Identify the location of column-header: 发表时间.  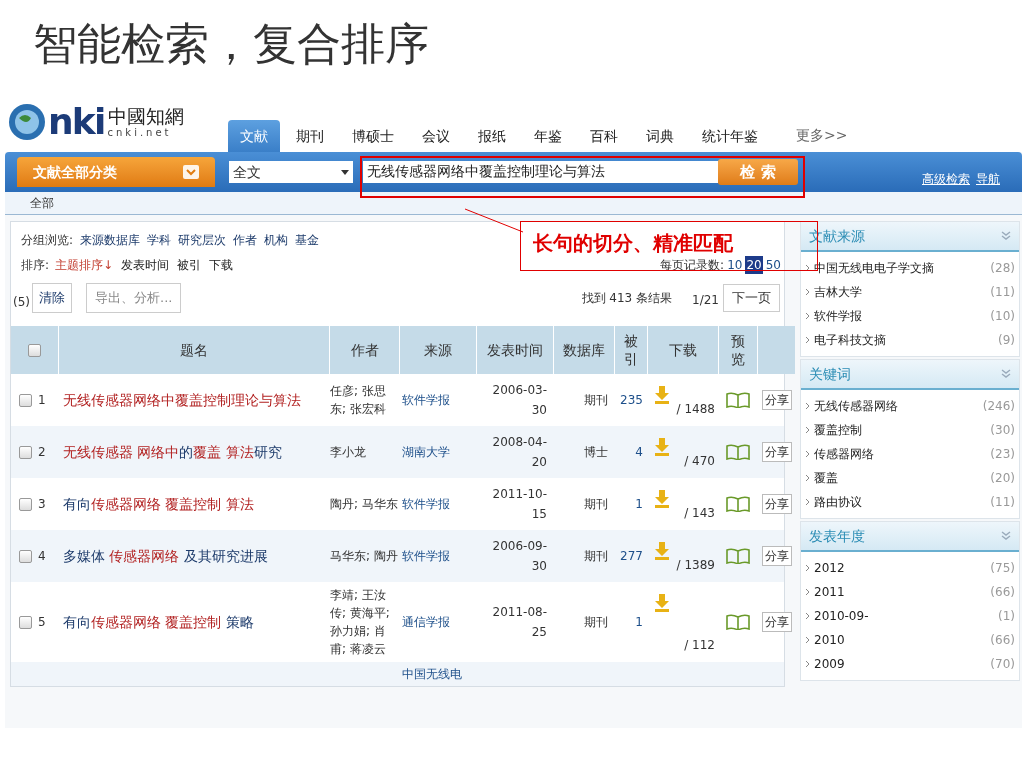
(515, 350).